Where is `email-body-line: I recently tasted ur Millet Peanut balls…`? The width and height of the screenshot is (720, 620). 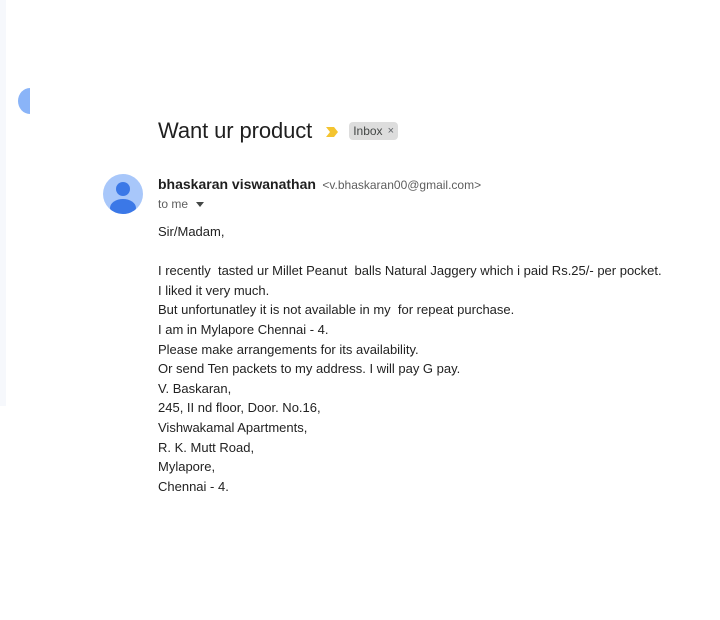
email-body-line: I recently tasted ur Millet Peanut balls… is located at coordinates (410, 271).